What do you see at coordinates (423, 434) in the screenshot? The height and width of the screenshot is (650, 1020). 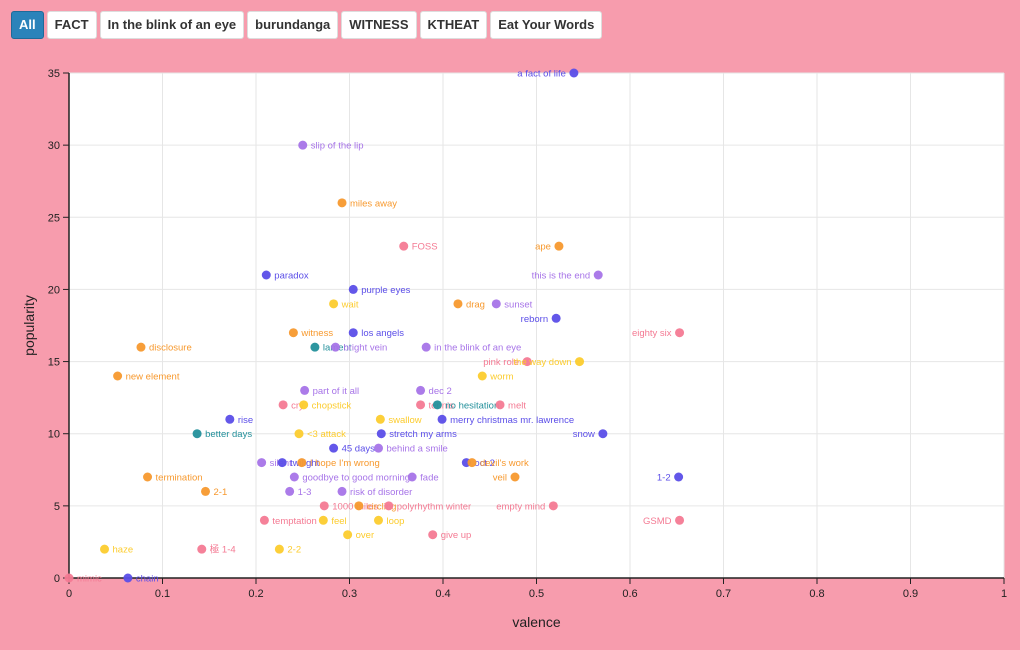 I see `point-label: stretch my arms` at bounding box center [423, 434].